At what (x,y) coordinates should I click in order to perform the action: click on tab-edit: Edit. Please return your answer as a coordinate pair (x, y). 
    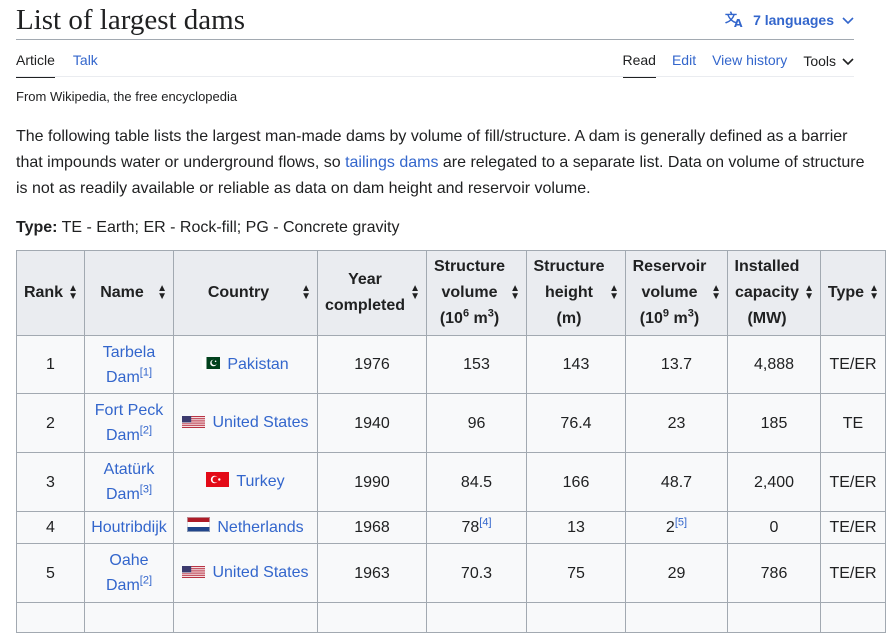
    Looking at the image, I should click on (684, 62).